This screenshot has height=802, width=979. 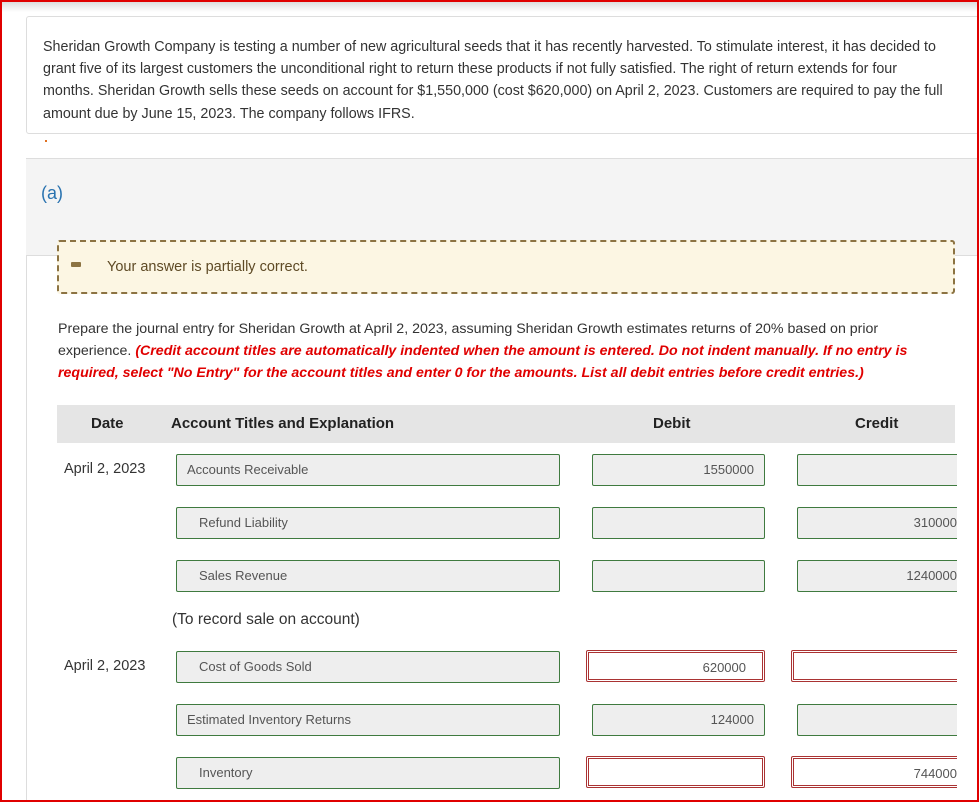 What do you see at coordinates (368, 720) in the screenshot?
I see `account-title-input: Estimated Inventory Returns` at bounding box center [368, 720].